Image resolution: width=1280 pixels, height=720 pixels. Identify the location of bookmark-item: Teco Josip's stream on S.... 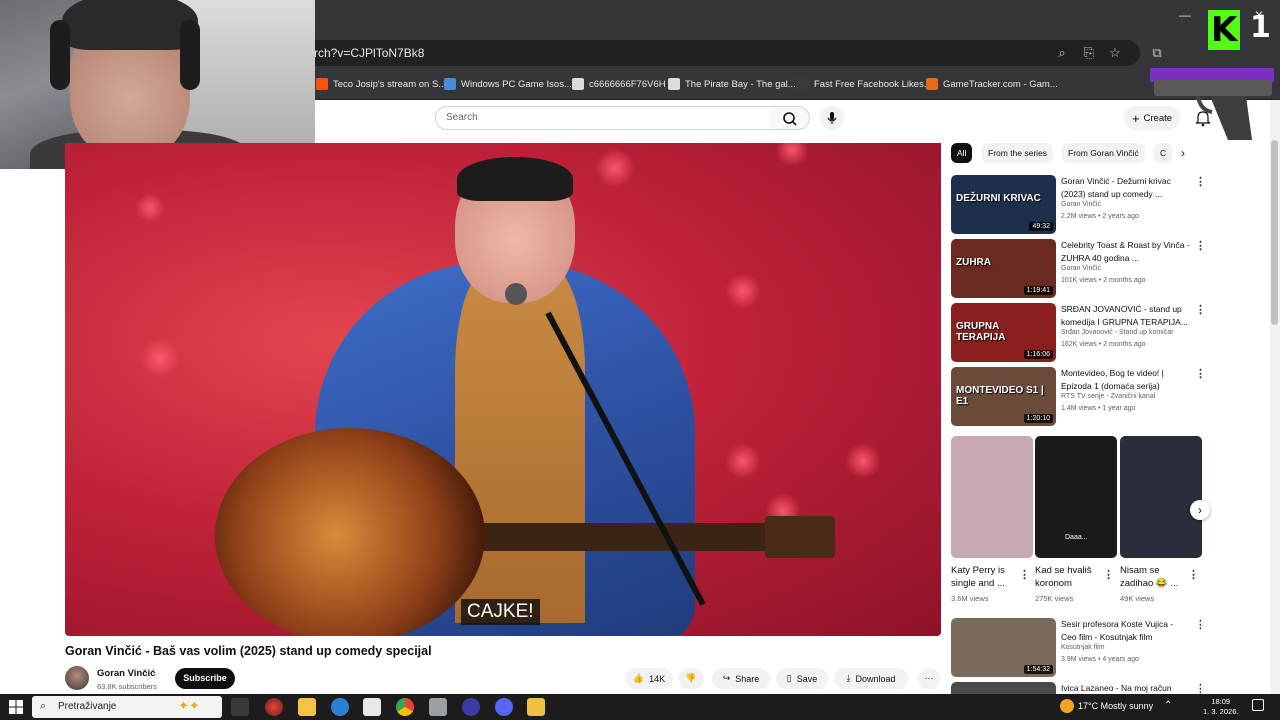
(381, 84).